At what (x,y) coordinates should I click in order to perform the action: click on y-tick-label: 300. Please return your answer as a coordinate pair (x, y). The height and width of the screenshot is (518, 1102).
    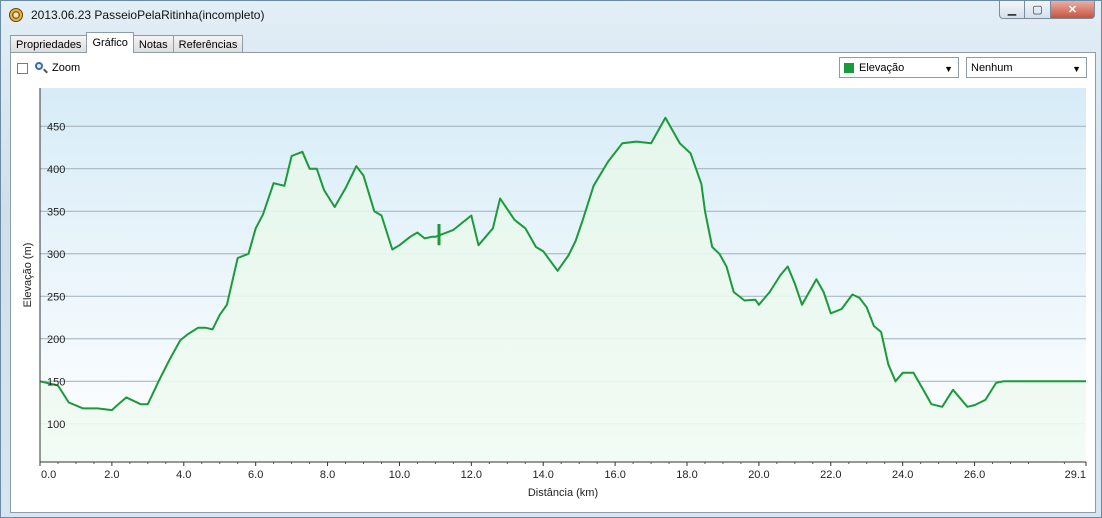
    Looking at the image, I should click on (56, 255).